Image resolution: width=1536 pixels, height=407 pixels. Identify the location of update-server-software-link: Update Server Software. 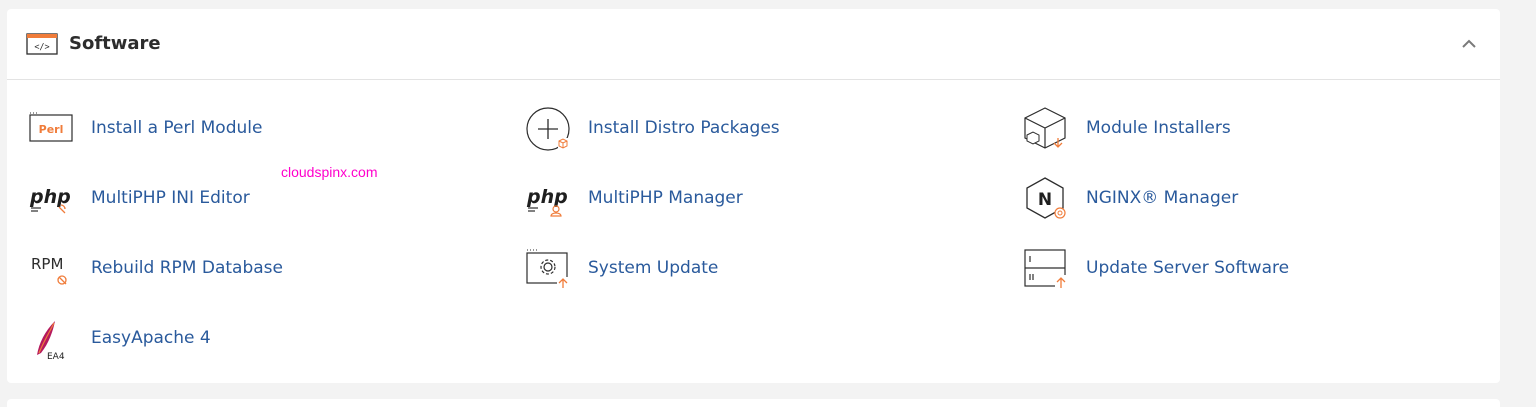
(1172, 268).